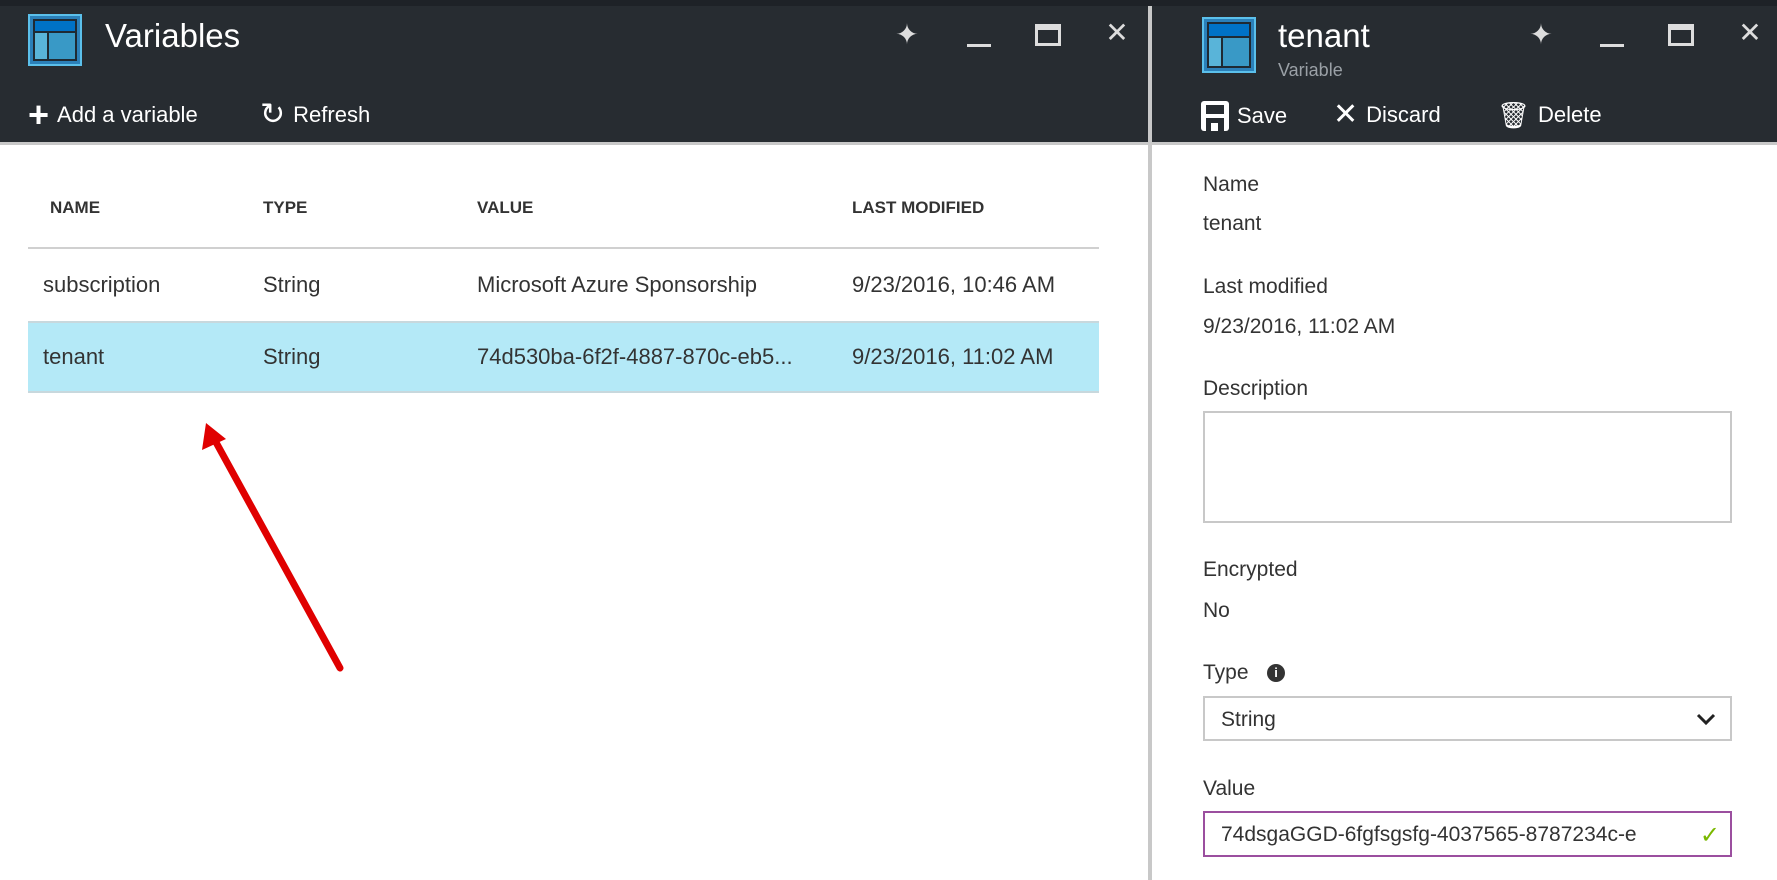 This screenshot has height=880, width=1777. I want to click on trash-icon: 🗑, so click(1514, 115).